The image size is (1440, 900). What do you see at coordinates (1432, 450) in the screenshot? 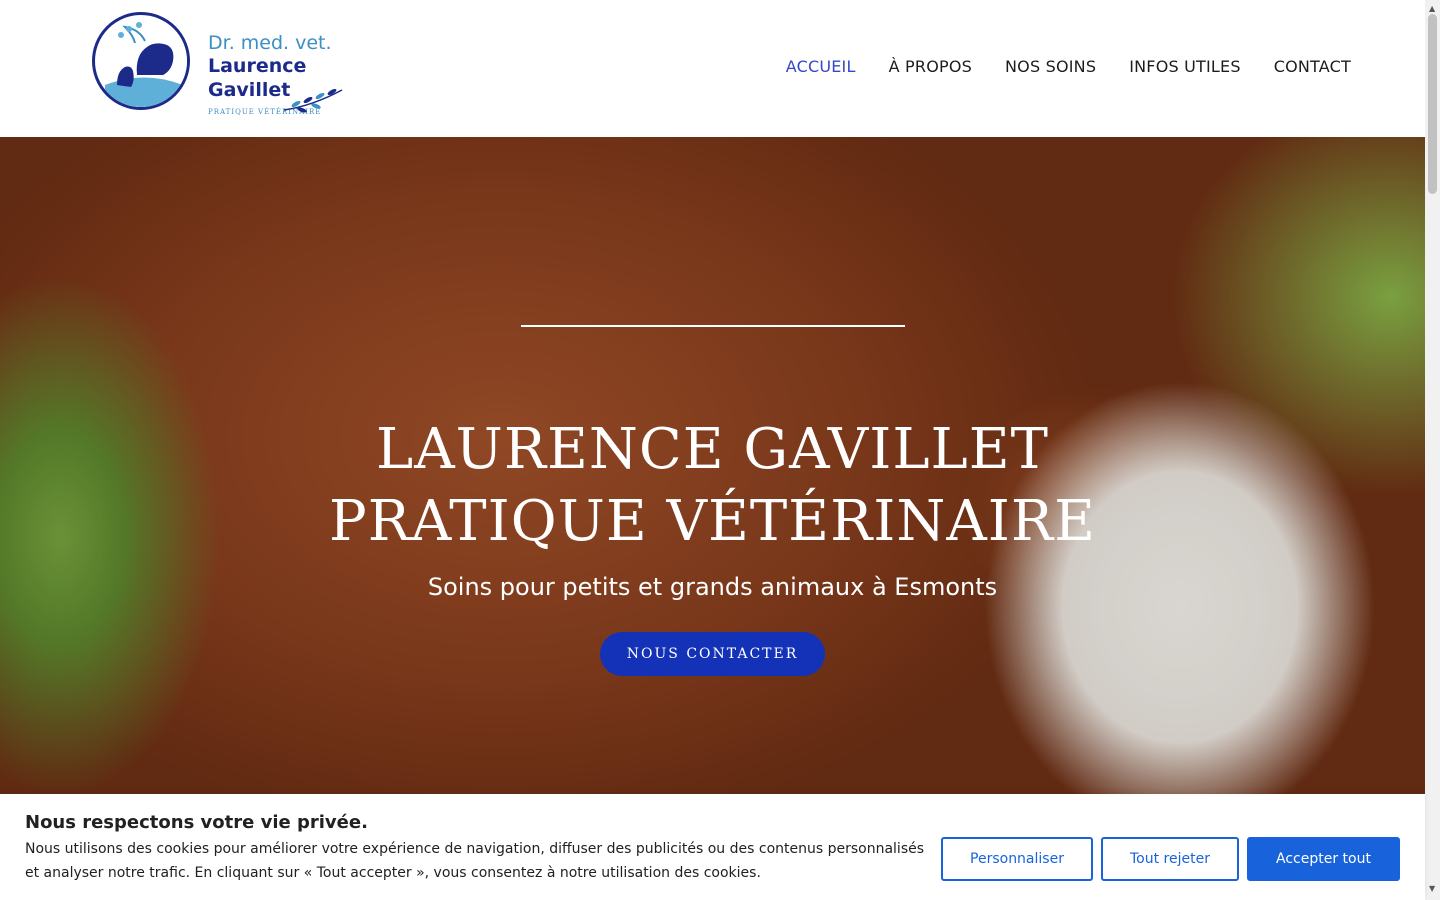
I see `page-scrollbar: ▲ ▼` at bounding box center [1432, 450].